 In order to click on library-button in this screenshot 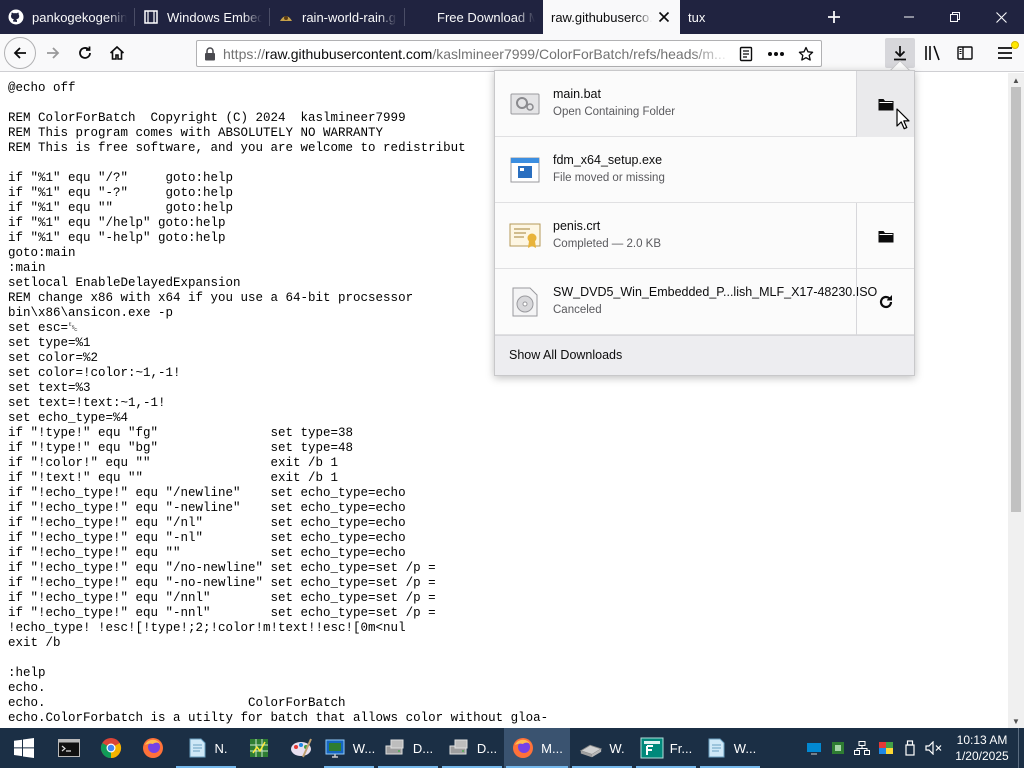, I will do `click(933, 53)`.